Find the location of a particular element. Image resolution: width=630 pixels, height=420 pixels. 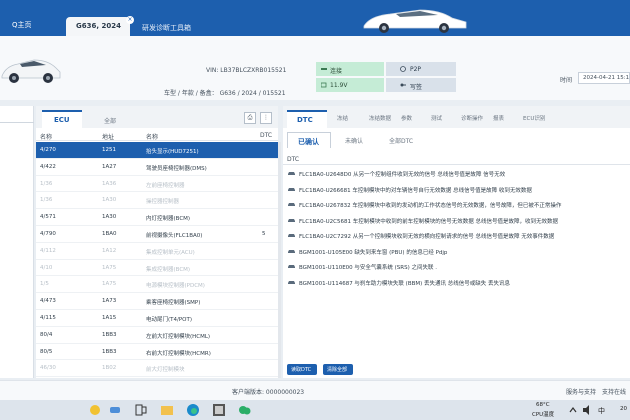

col-name: 名称 is located at coordinates (46, 137).